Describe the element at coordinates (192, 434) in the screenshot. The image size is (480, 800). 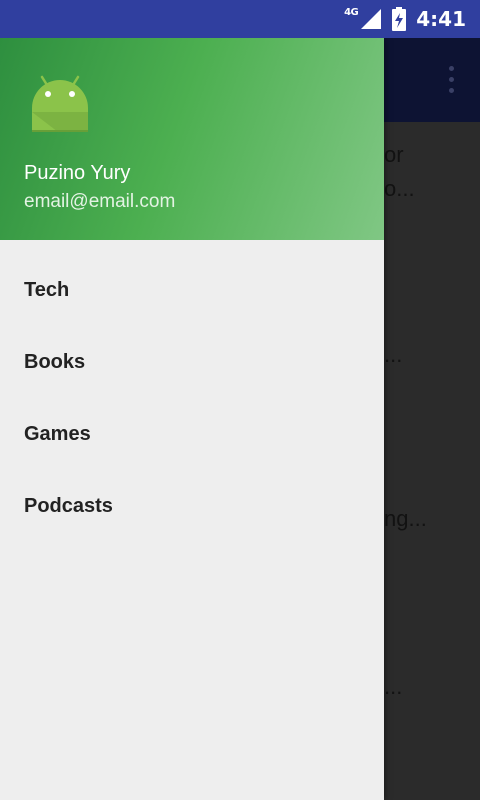
I see `menu-item-games: Games` at that location.